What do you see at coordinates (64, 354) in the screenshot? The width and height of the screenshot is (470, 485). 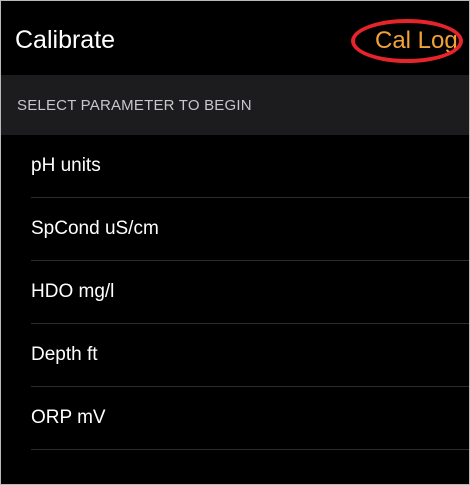 I see `parameter-label: Depth ft` at bounding box center [64, 354].